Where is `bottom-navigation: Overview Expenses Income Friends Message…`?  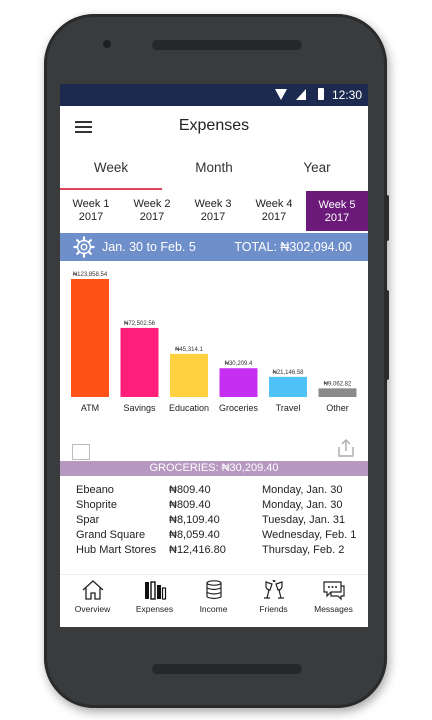
bottom-navigation: Overview Expenses Income Friends Message… is located at coordinates (214, 600).